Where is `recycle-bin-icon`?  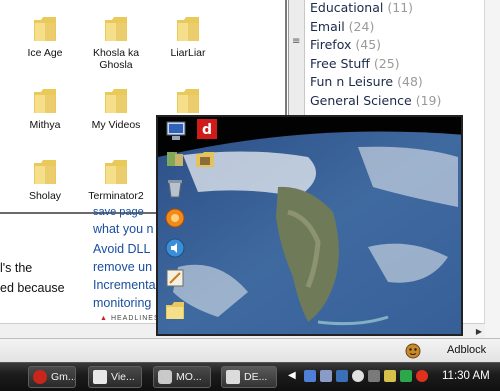
recycle-bin-icon is located at coordinates (175, 188).